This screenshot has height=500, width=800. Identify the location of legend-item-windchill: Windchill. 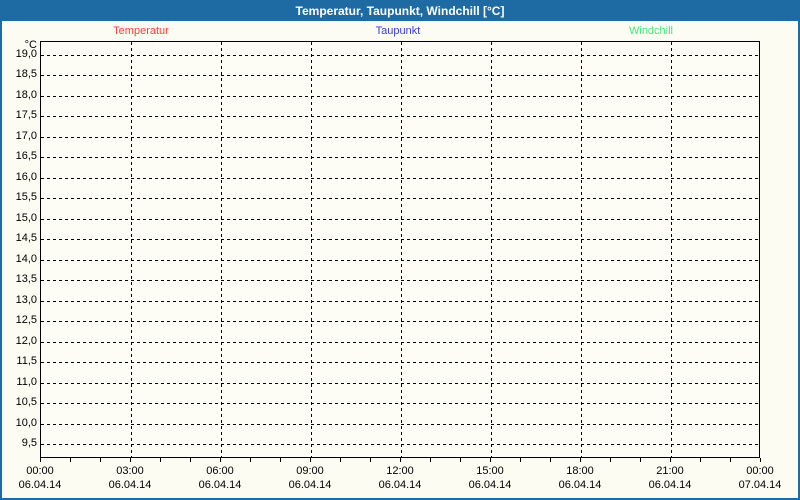
(651, 31).